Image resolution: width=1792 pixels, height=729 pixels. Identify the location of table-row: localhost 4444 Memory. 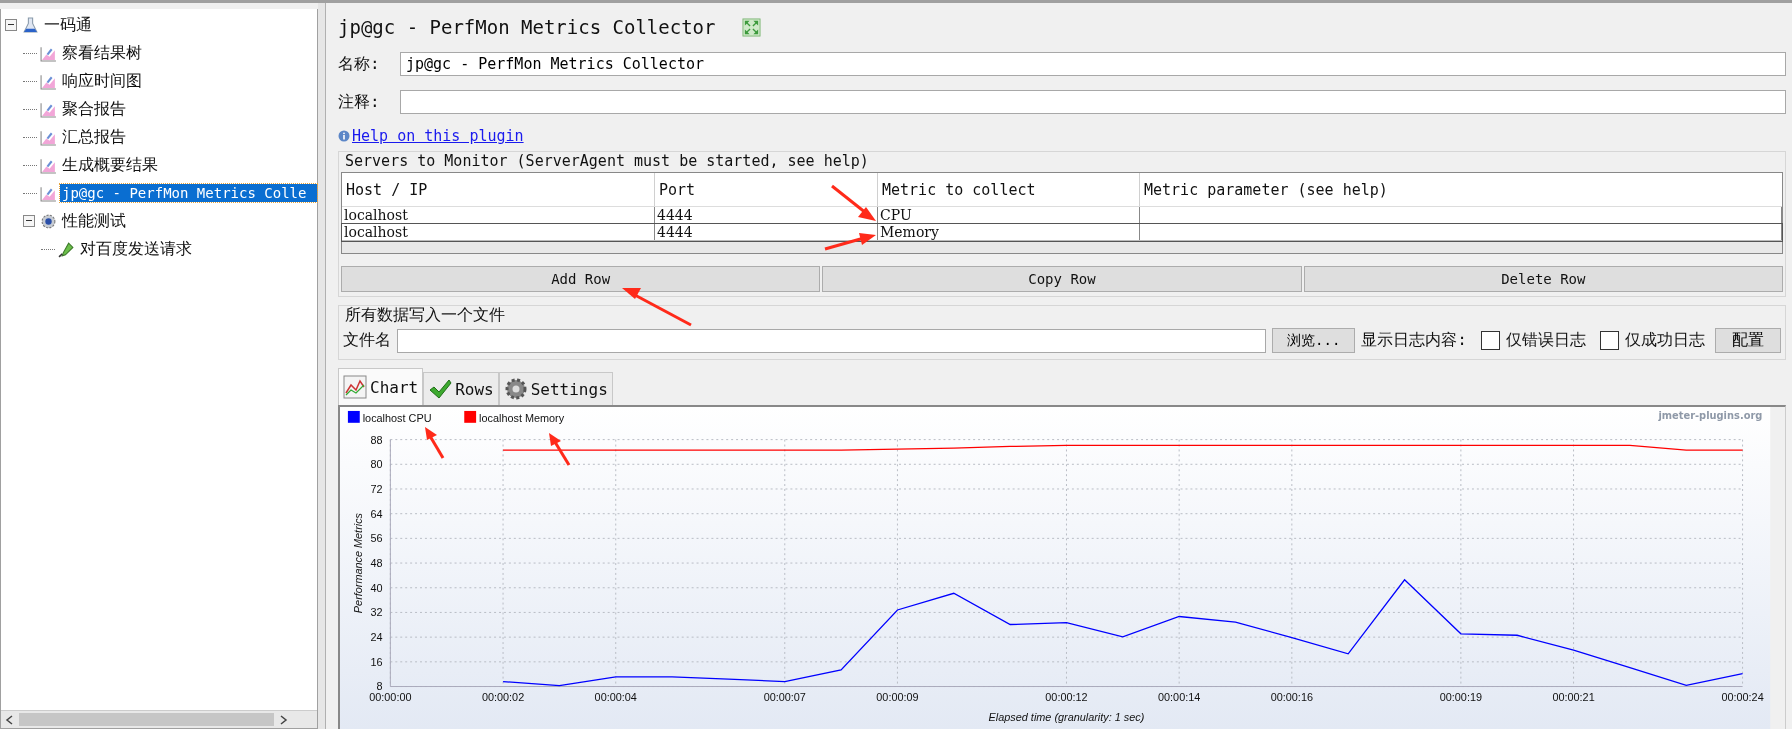
(1062, 232).